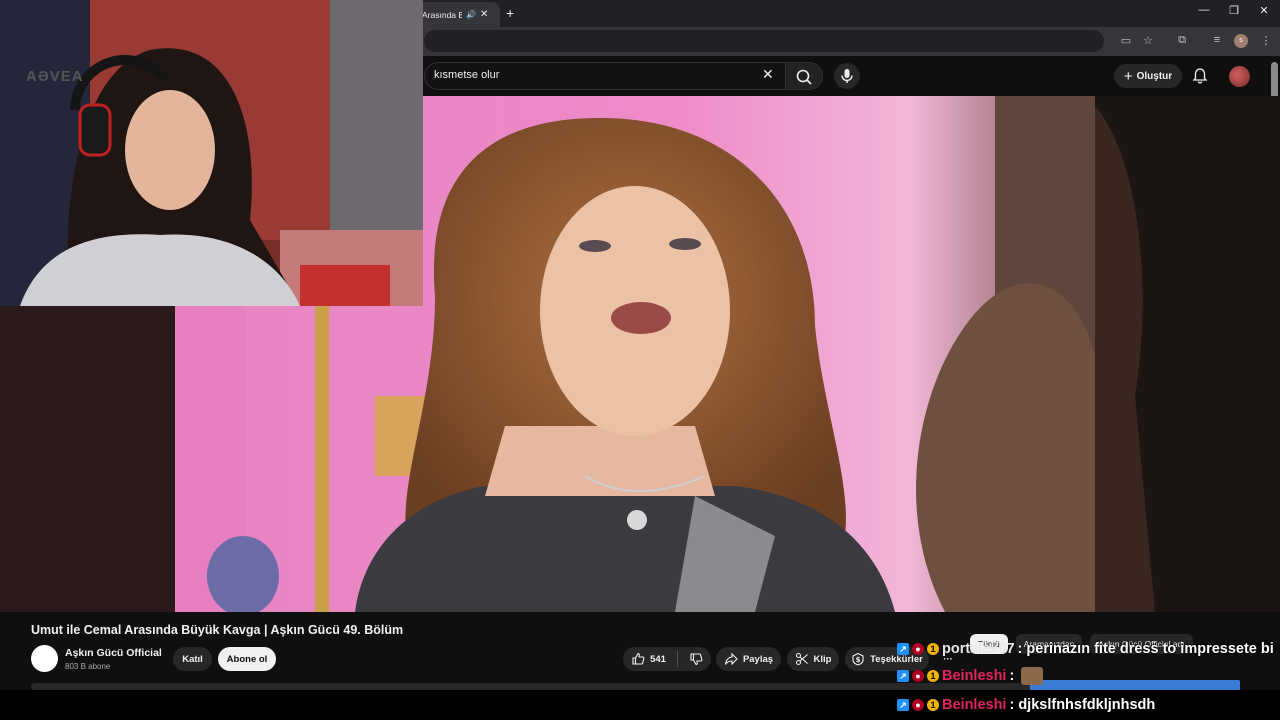 The width and height of the screenshot is (1280, 720). I want to click on webcam-frame, so click(211, 153).